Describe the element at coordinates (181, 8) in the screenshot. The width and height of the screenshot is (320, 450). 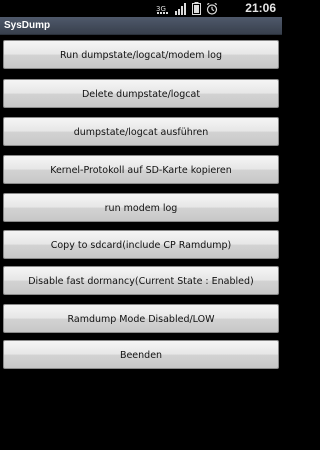
I see `signal-icon` at that location.